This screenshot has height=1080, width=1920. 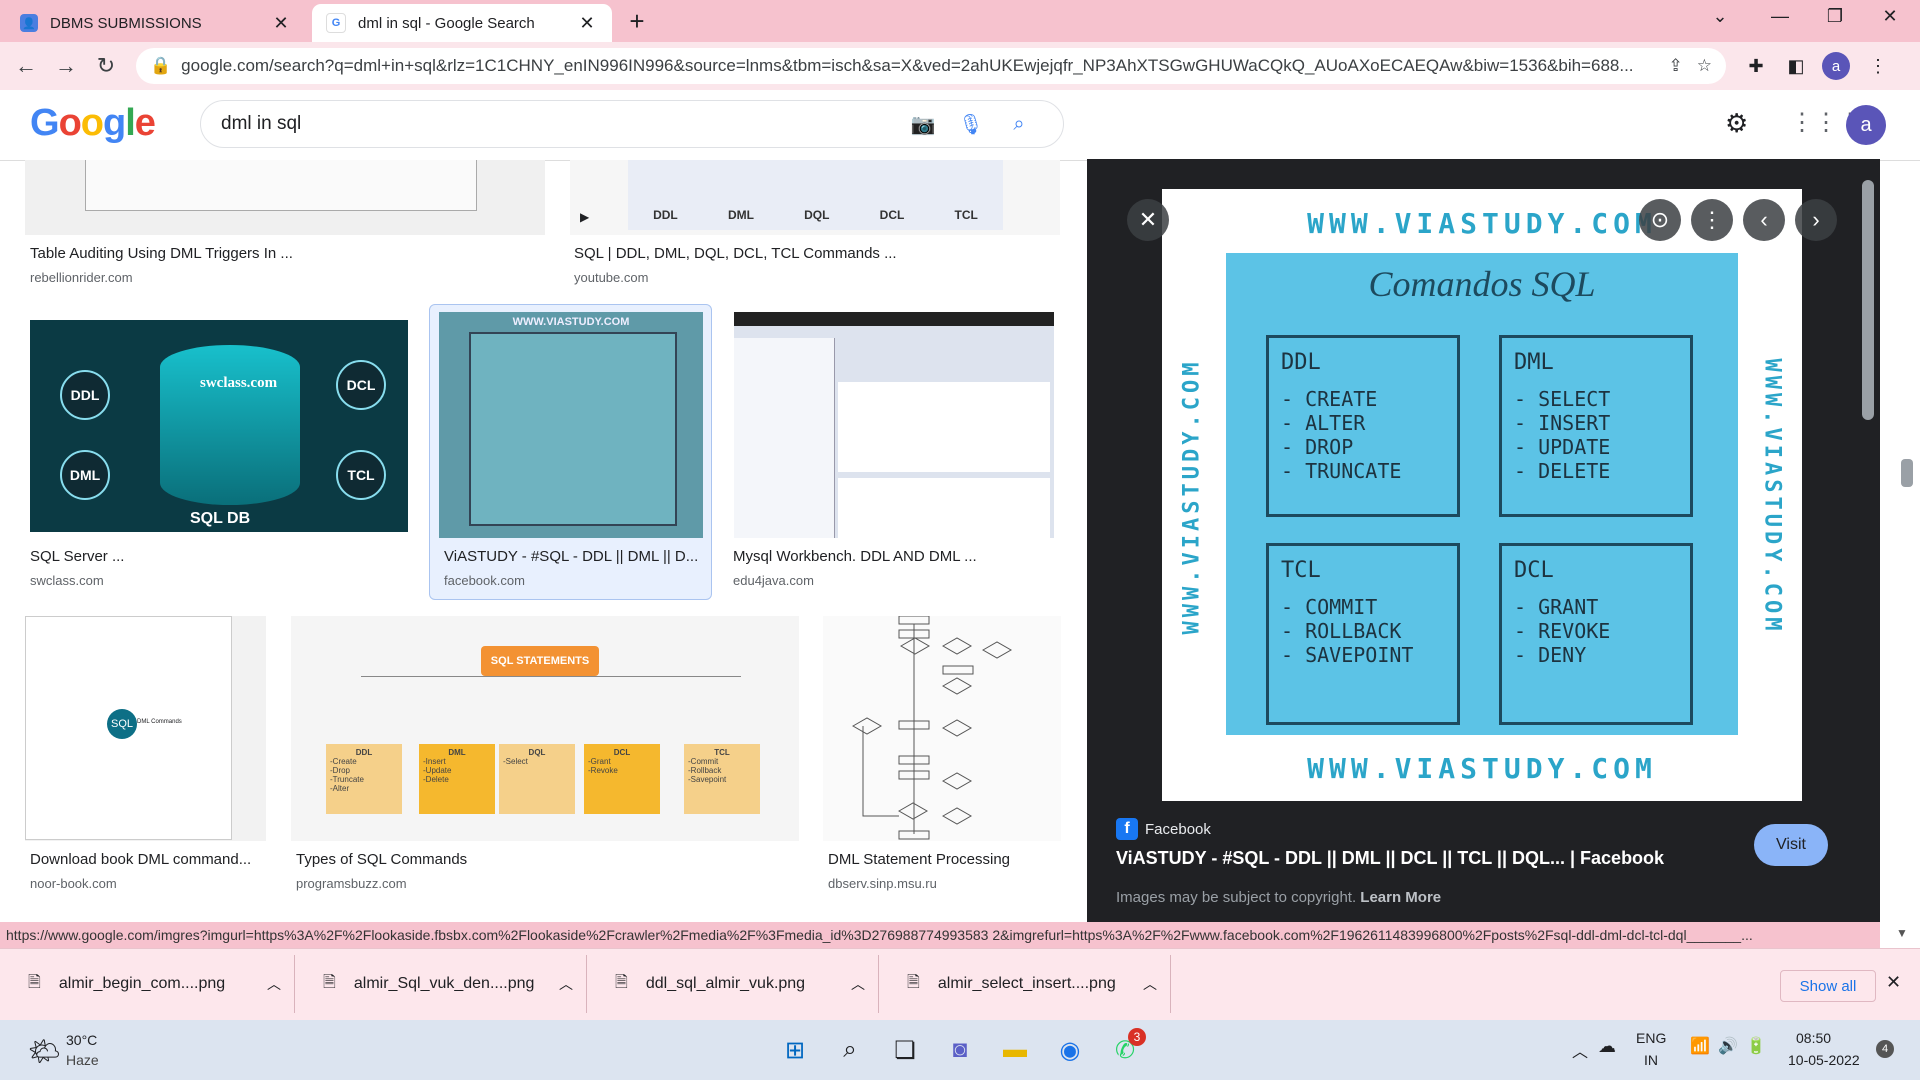 What do you see at coordinates (971, 124) in the screenshot?
I see `microphone-icon: 🎙` at bounding box center [971, 124].